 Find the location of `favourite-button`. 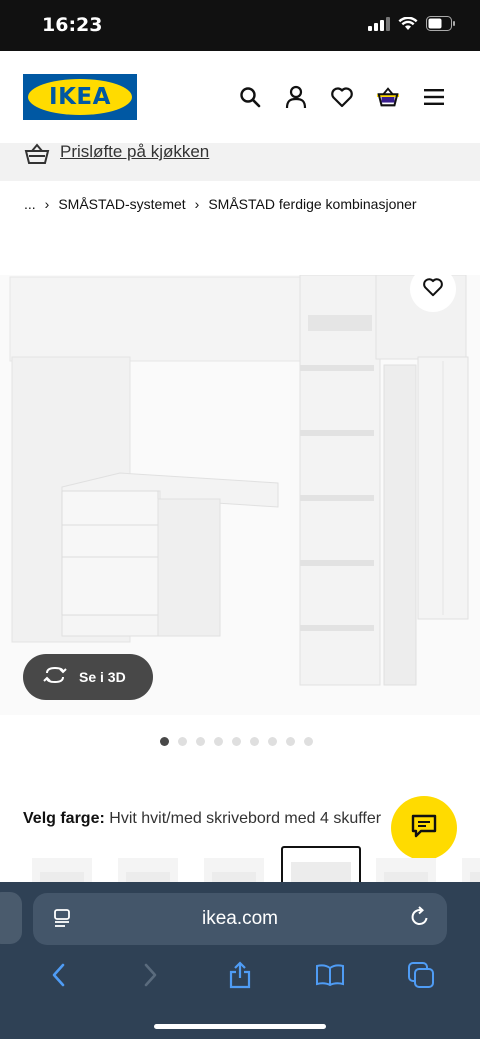

favourite-button is located at coordinates (433, 289).